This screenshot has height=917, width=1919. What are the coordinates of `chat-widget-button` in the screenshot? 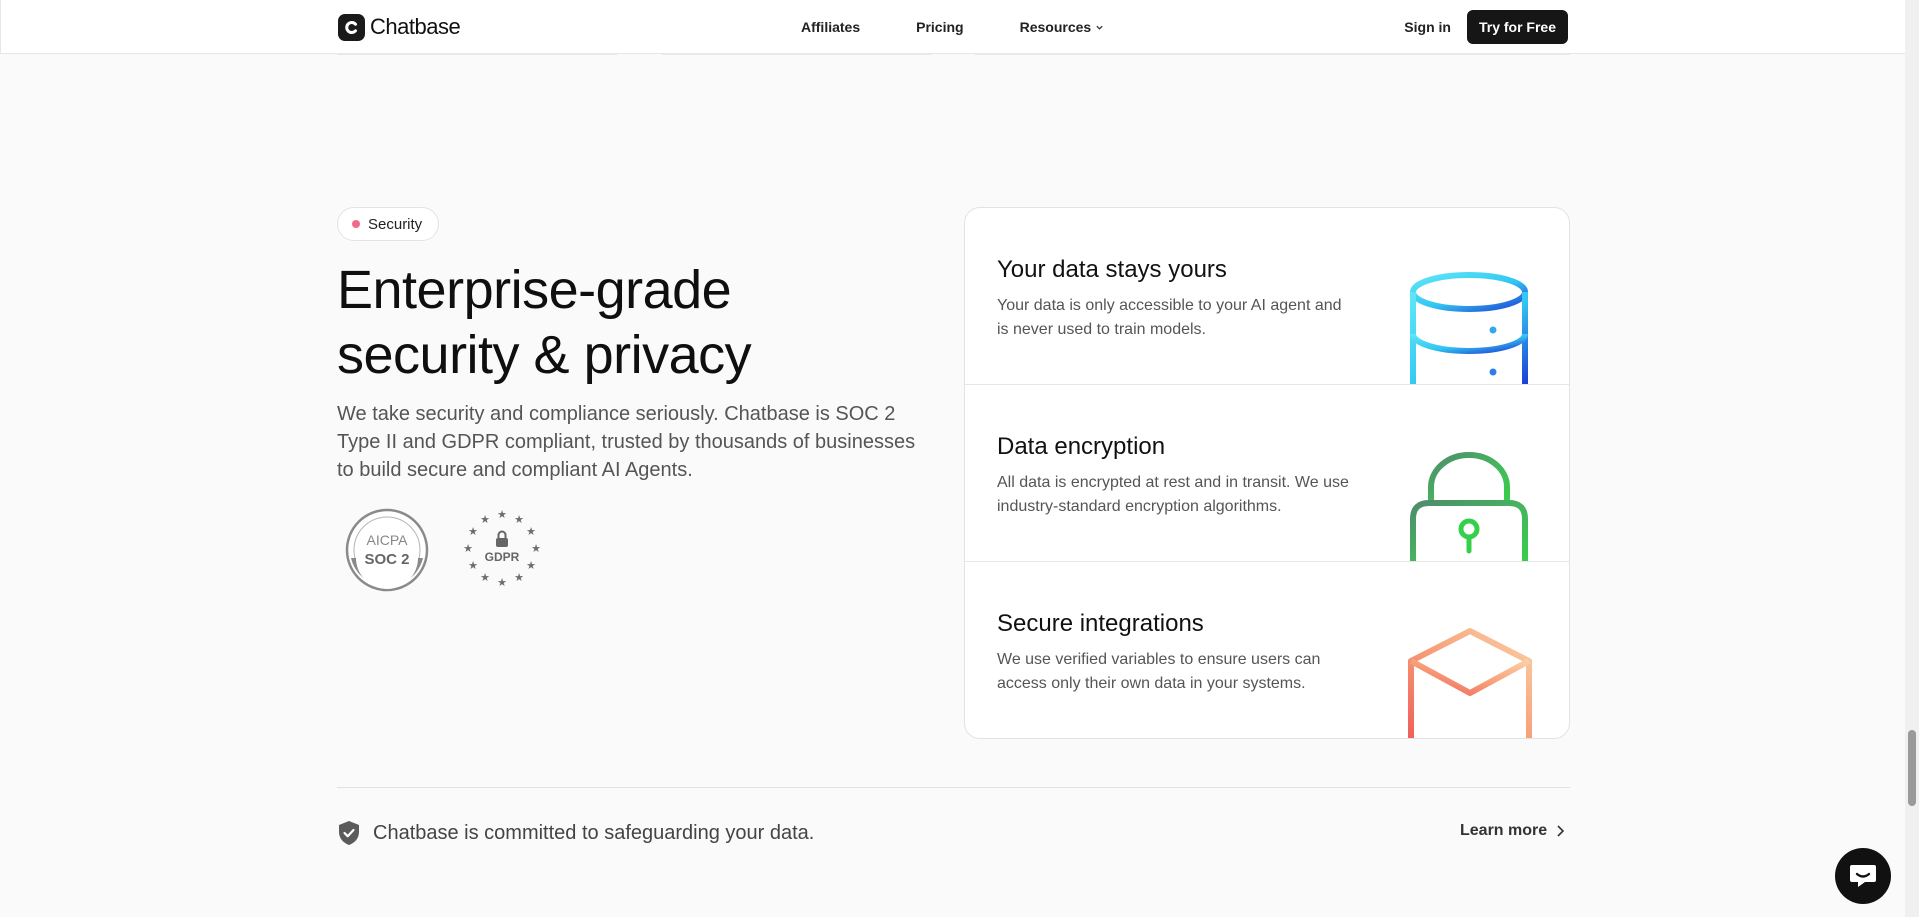 It's located at (1863, 876).